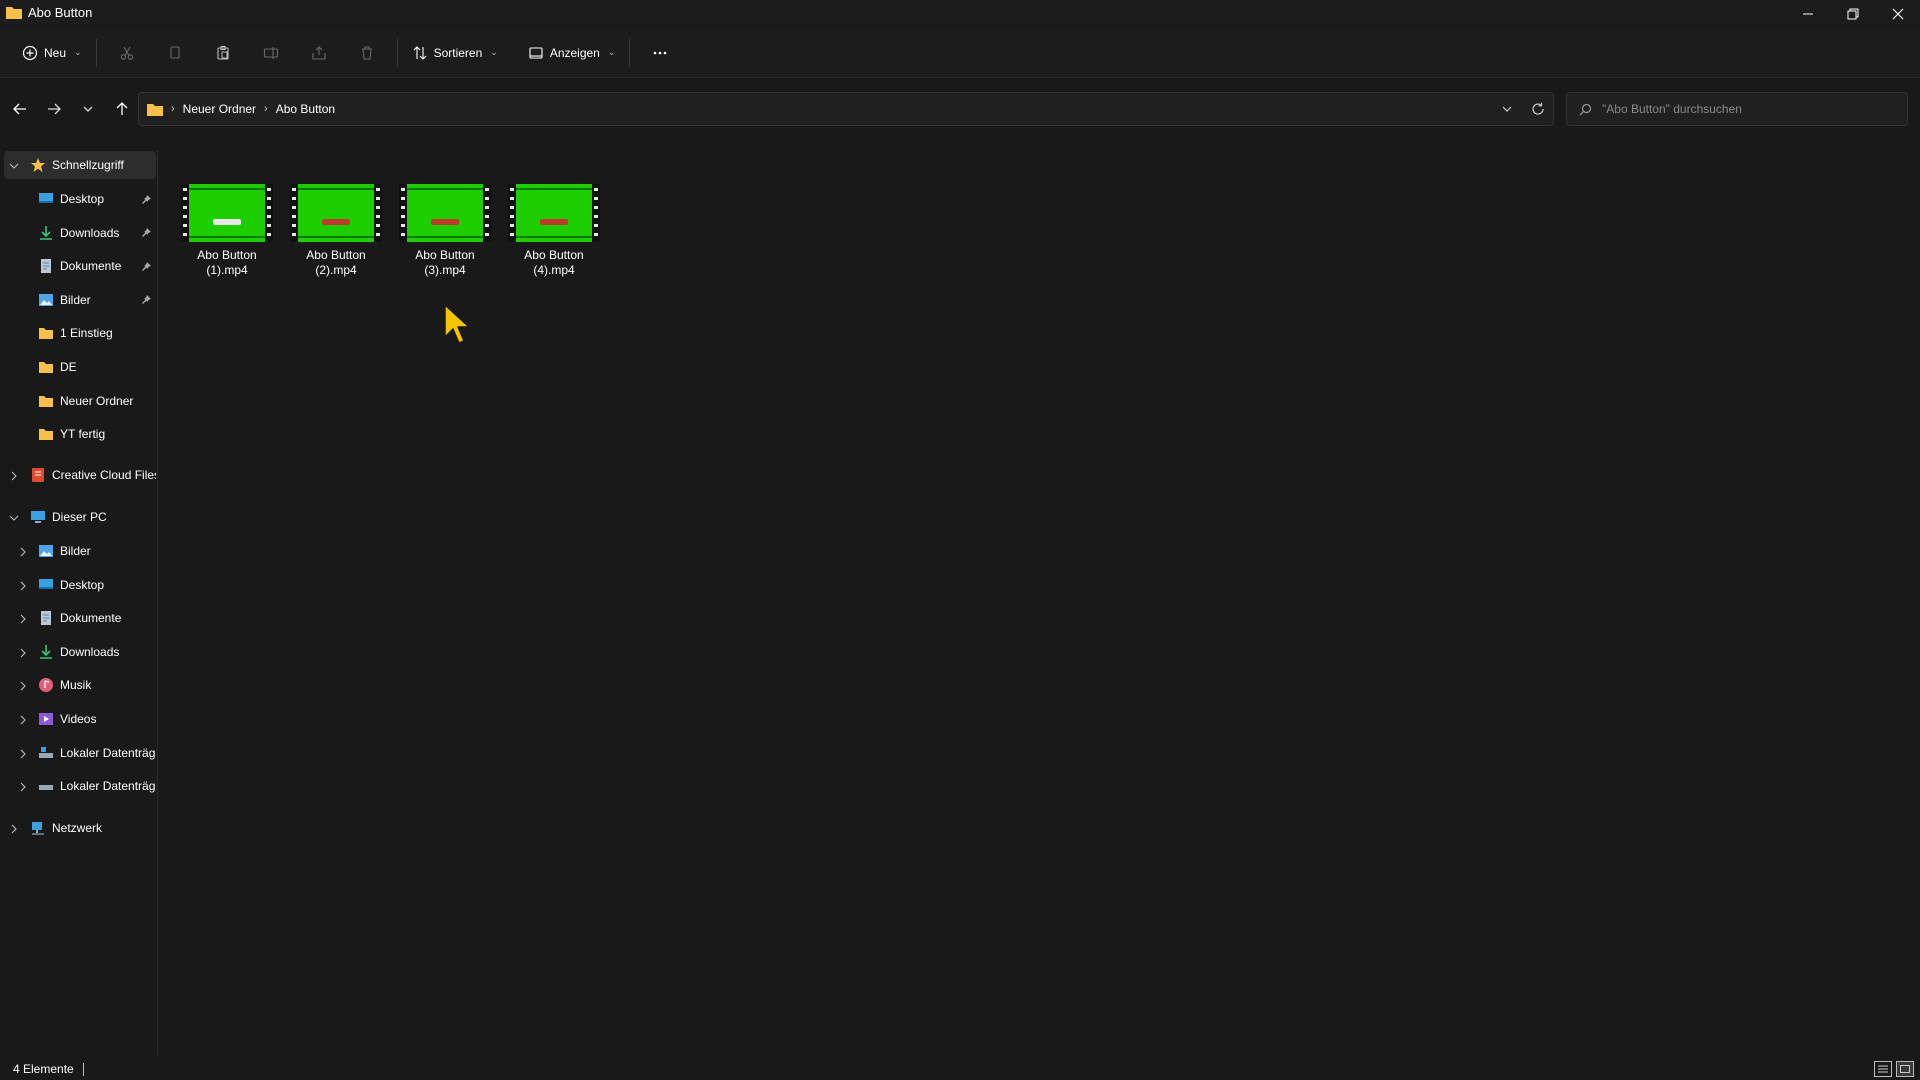 The height and width of the screenshot is (1080, 1920). I want to click on file-item: Abo Button (4).mp4, so click(554, 244).